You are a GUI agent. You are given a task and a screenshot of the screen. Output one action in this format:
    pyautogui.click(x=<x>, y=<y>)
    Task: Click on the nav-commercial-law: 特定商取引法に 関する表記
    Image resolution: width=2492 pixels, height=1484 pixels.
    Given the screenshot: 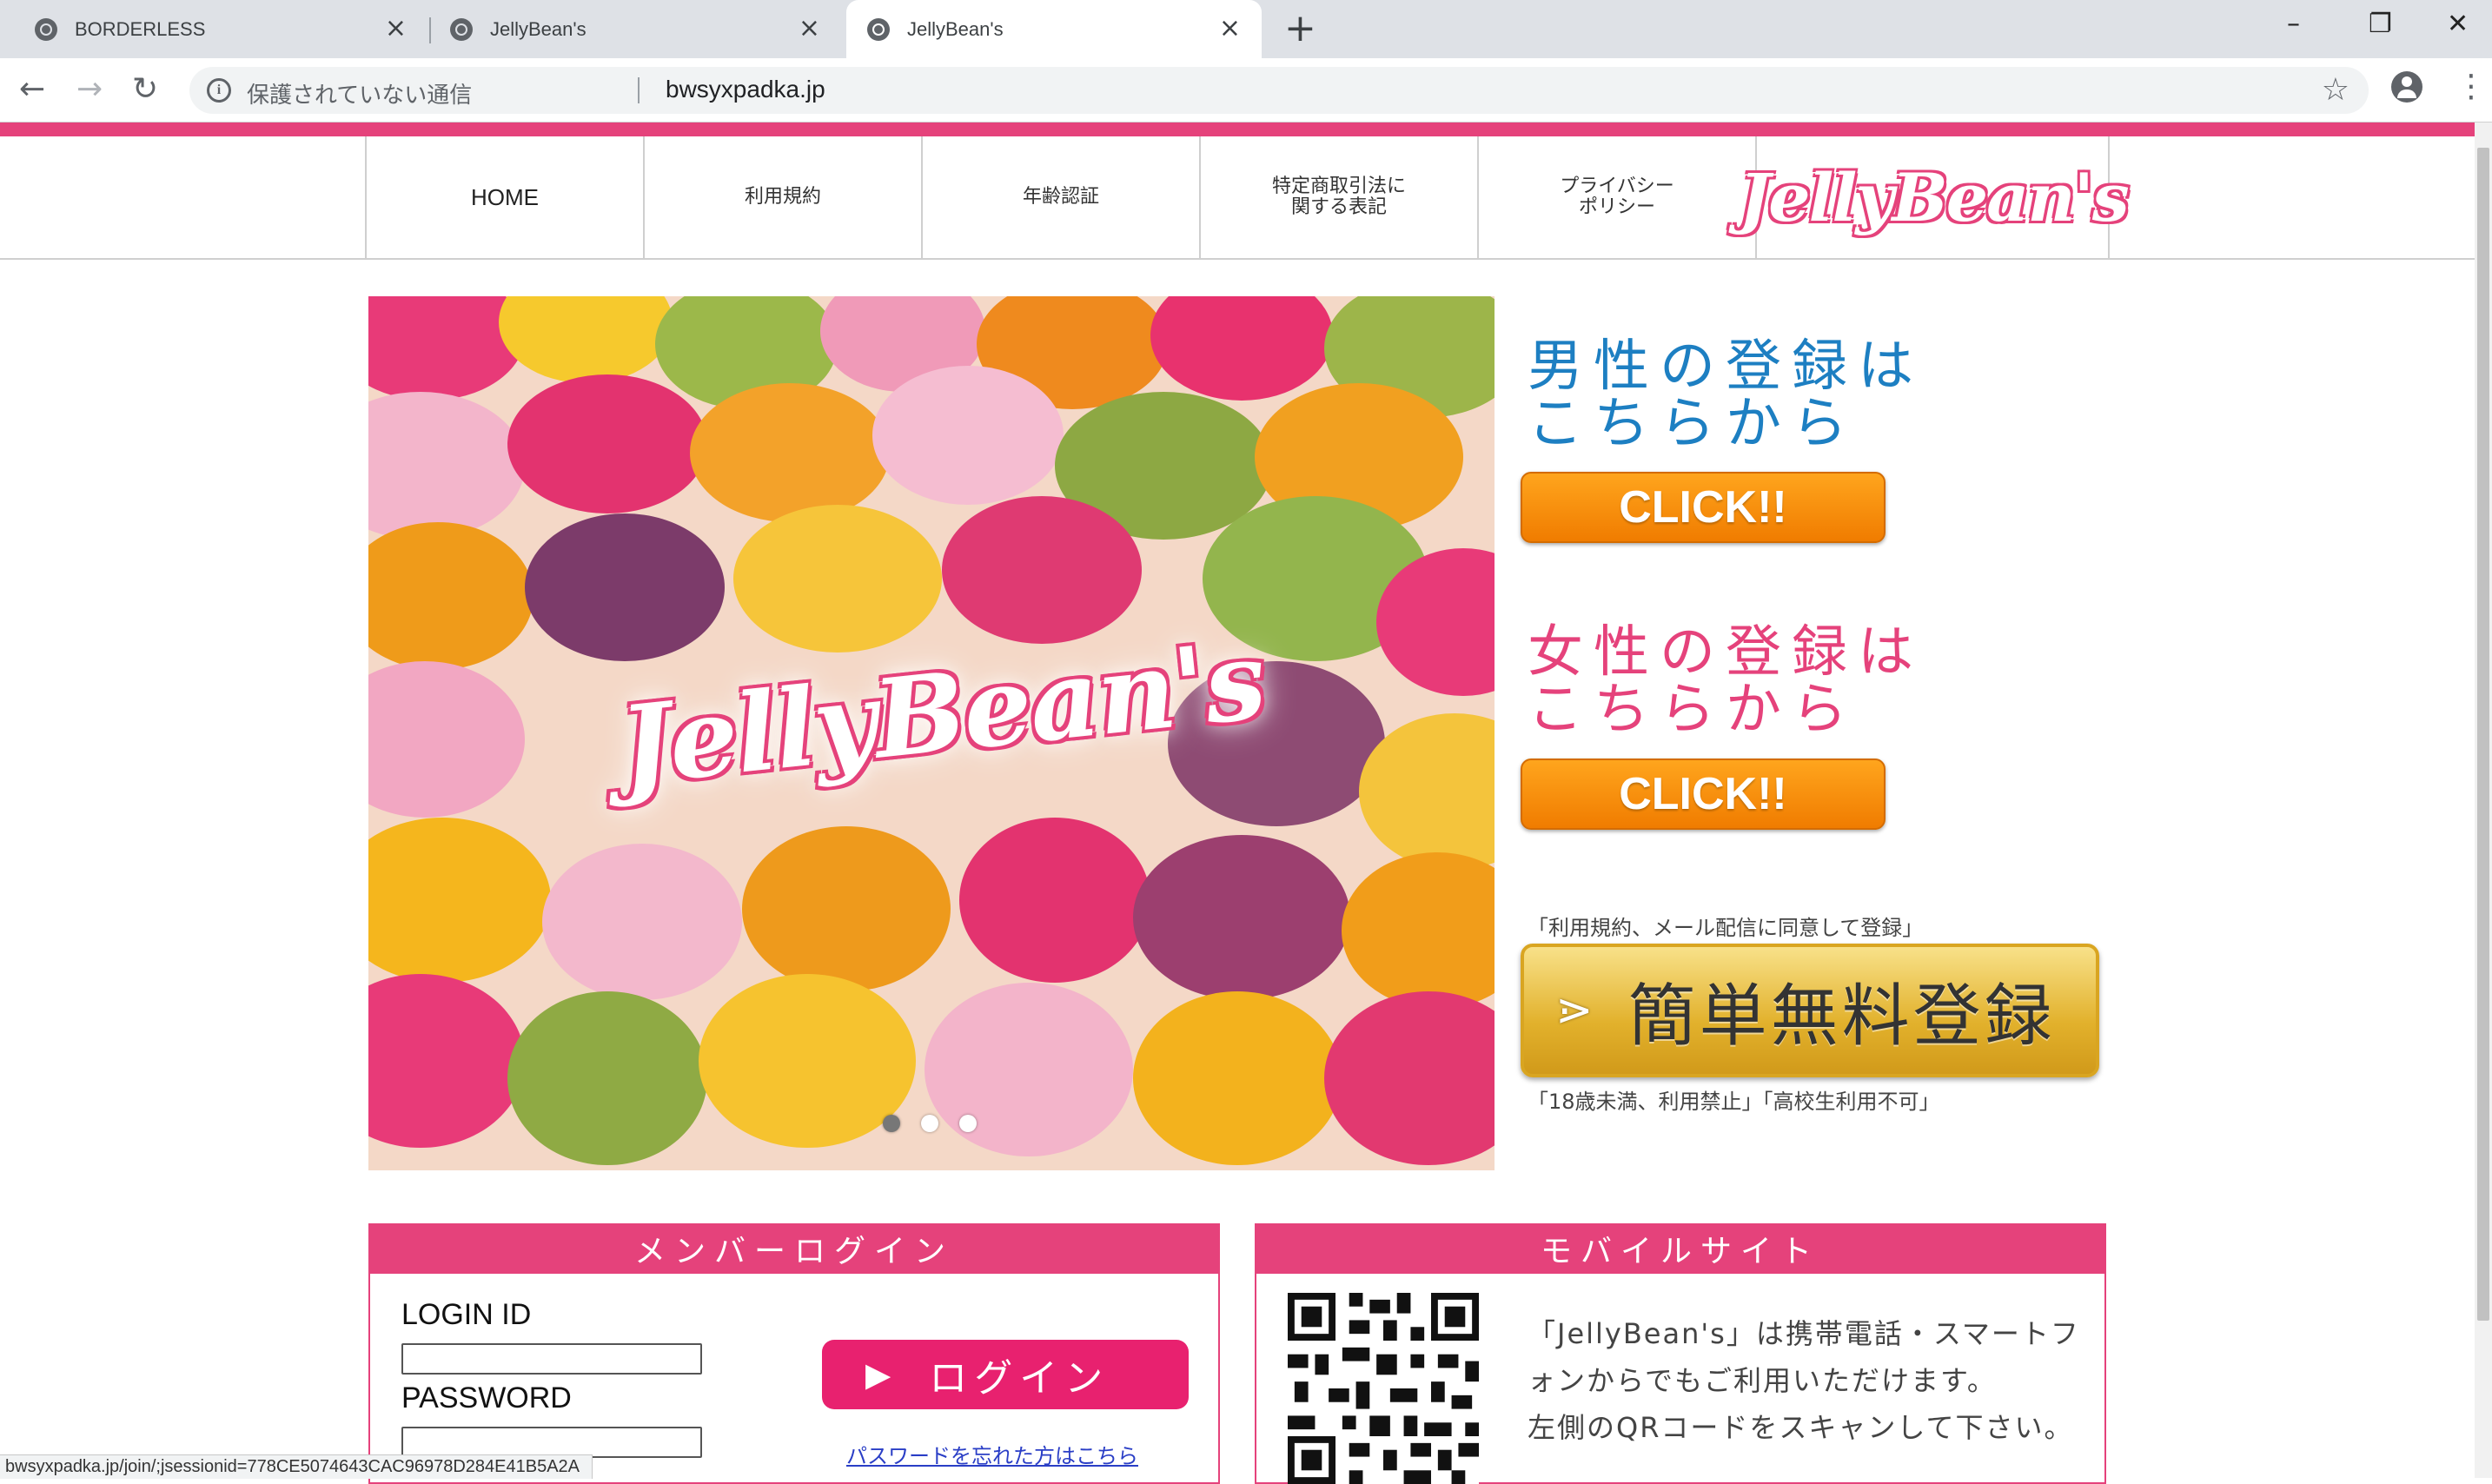 What is the action you would take?
    pyautogui.click(x=1338, y=197)
    